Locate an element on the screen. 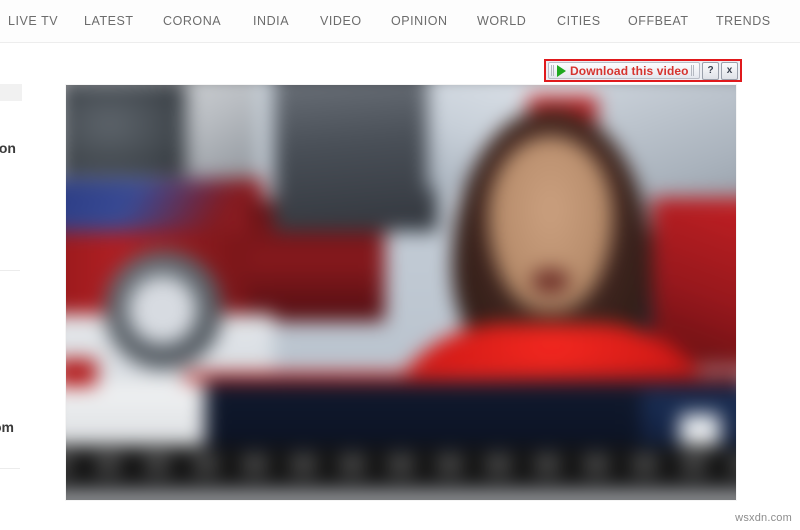 The image size is (800, 530). channel-logo-inner is located at coordinates (162, 310).